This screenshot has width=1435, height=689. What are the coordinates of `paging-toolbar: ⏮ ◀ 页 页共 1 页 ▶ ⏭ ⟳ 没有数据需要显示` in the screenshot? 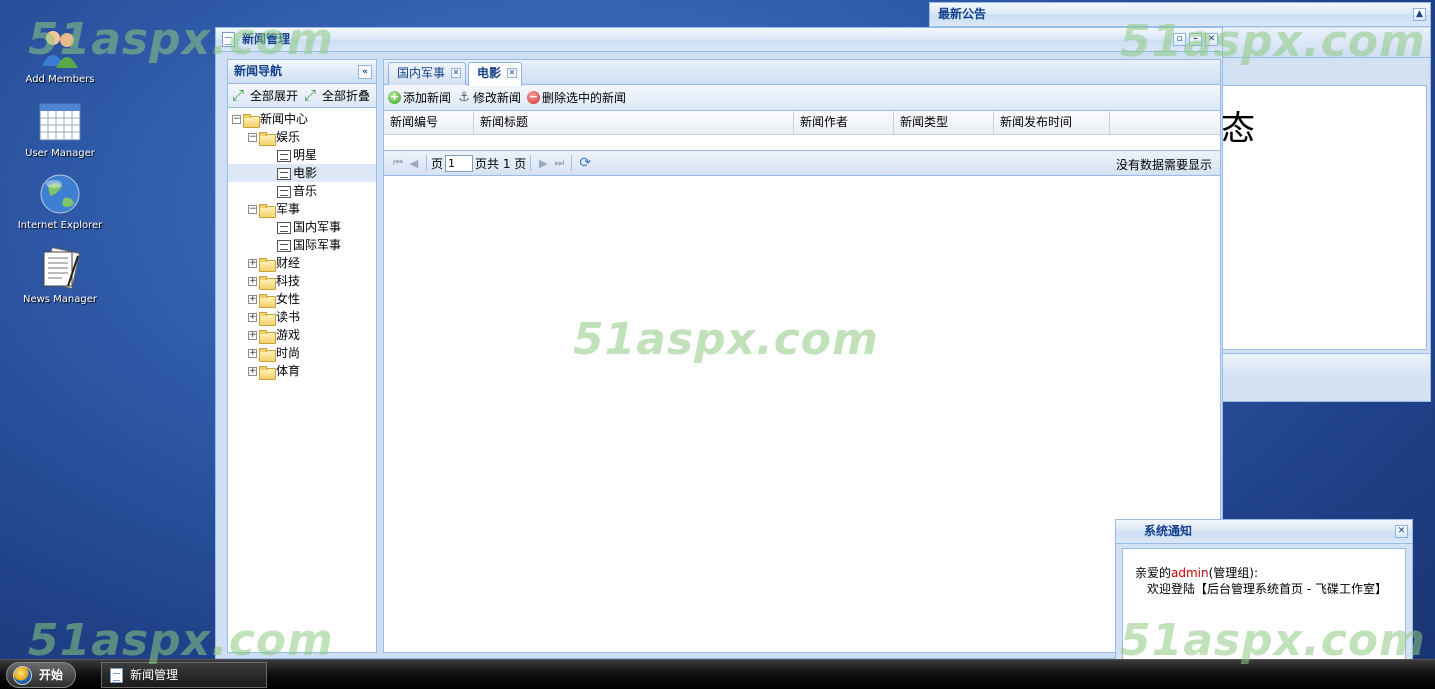 It's located at (802, 163).